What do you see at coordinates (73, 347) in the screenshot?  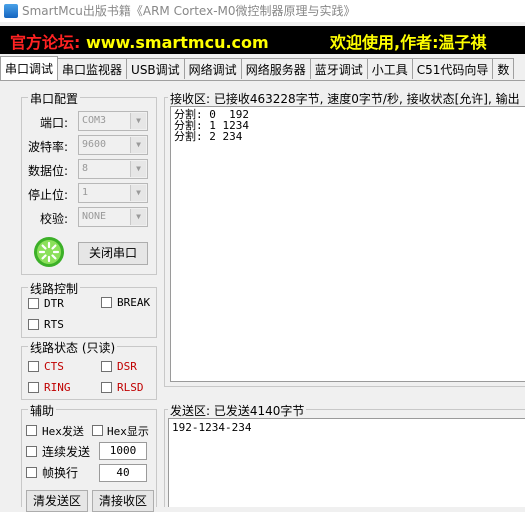 I see `line-status-title: 线路状态 (只读)` at bounding box center [73, 347].